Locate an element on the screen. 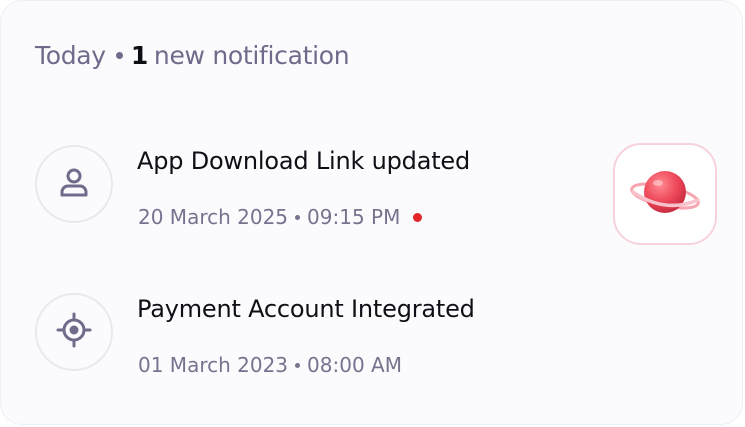  notification-time: 08:00 AM is located at coordinates (354, 365).